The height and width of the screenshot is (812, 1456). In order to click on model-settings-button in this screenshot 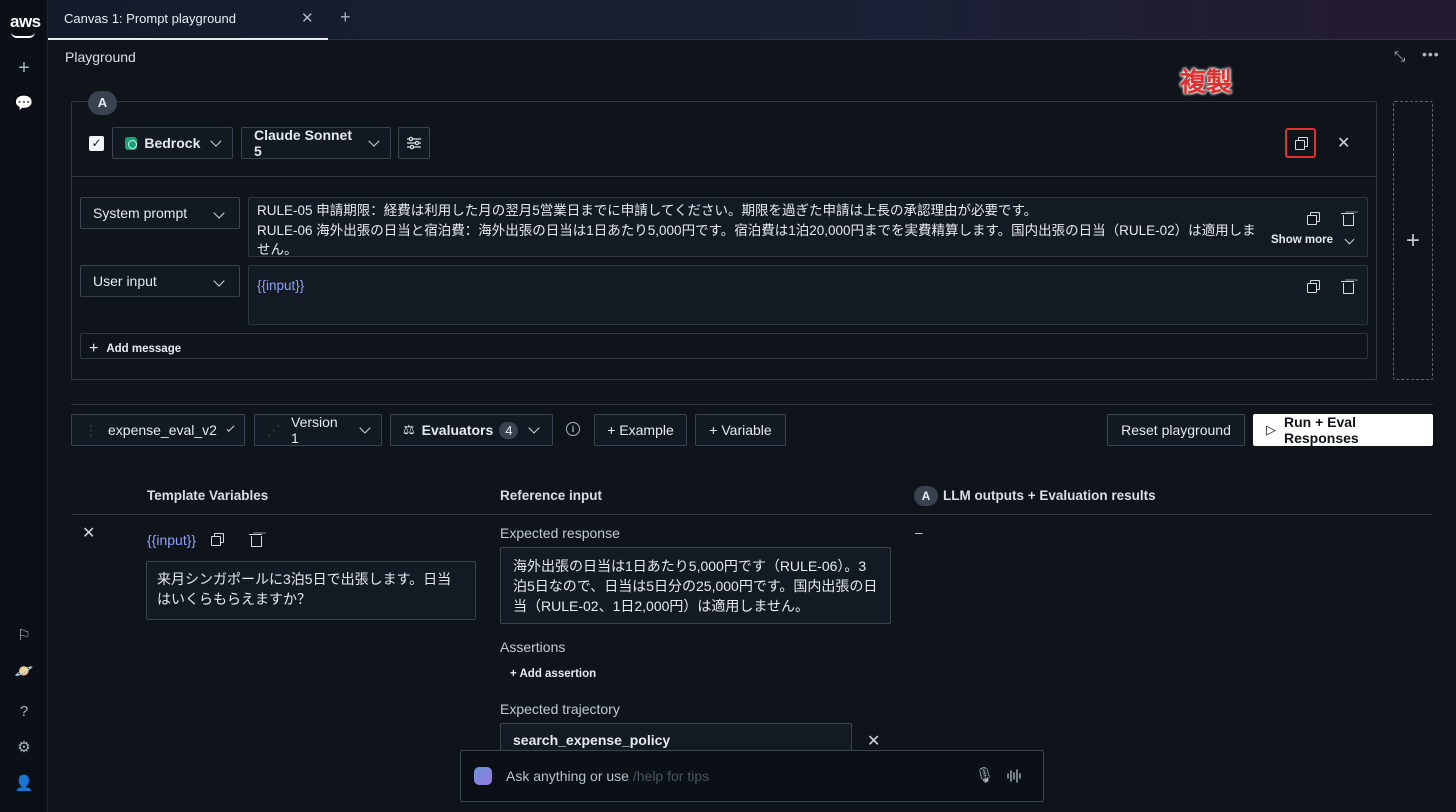, I will do `click(414, 143)`.